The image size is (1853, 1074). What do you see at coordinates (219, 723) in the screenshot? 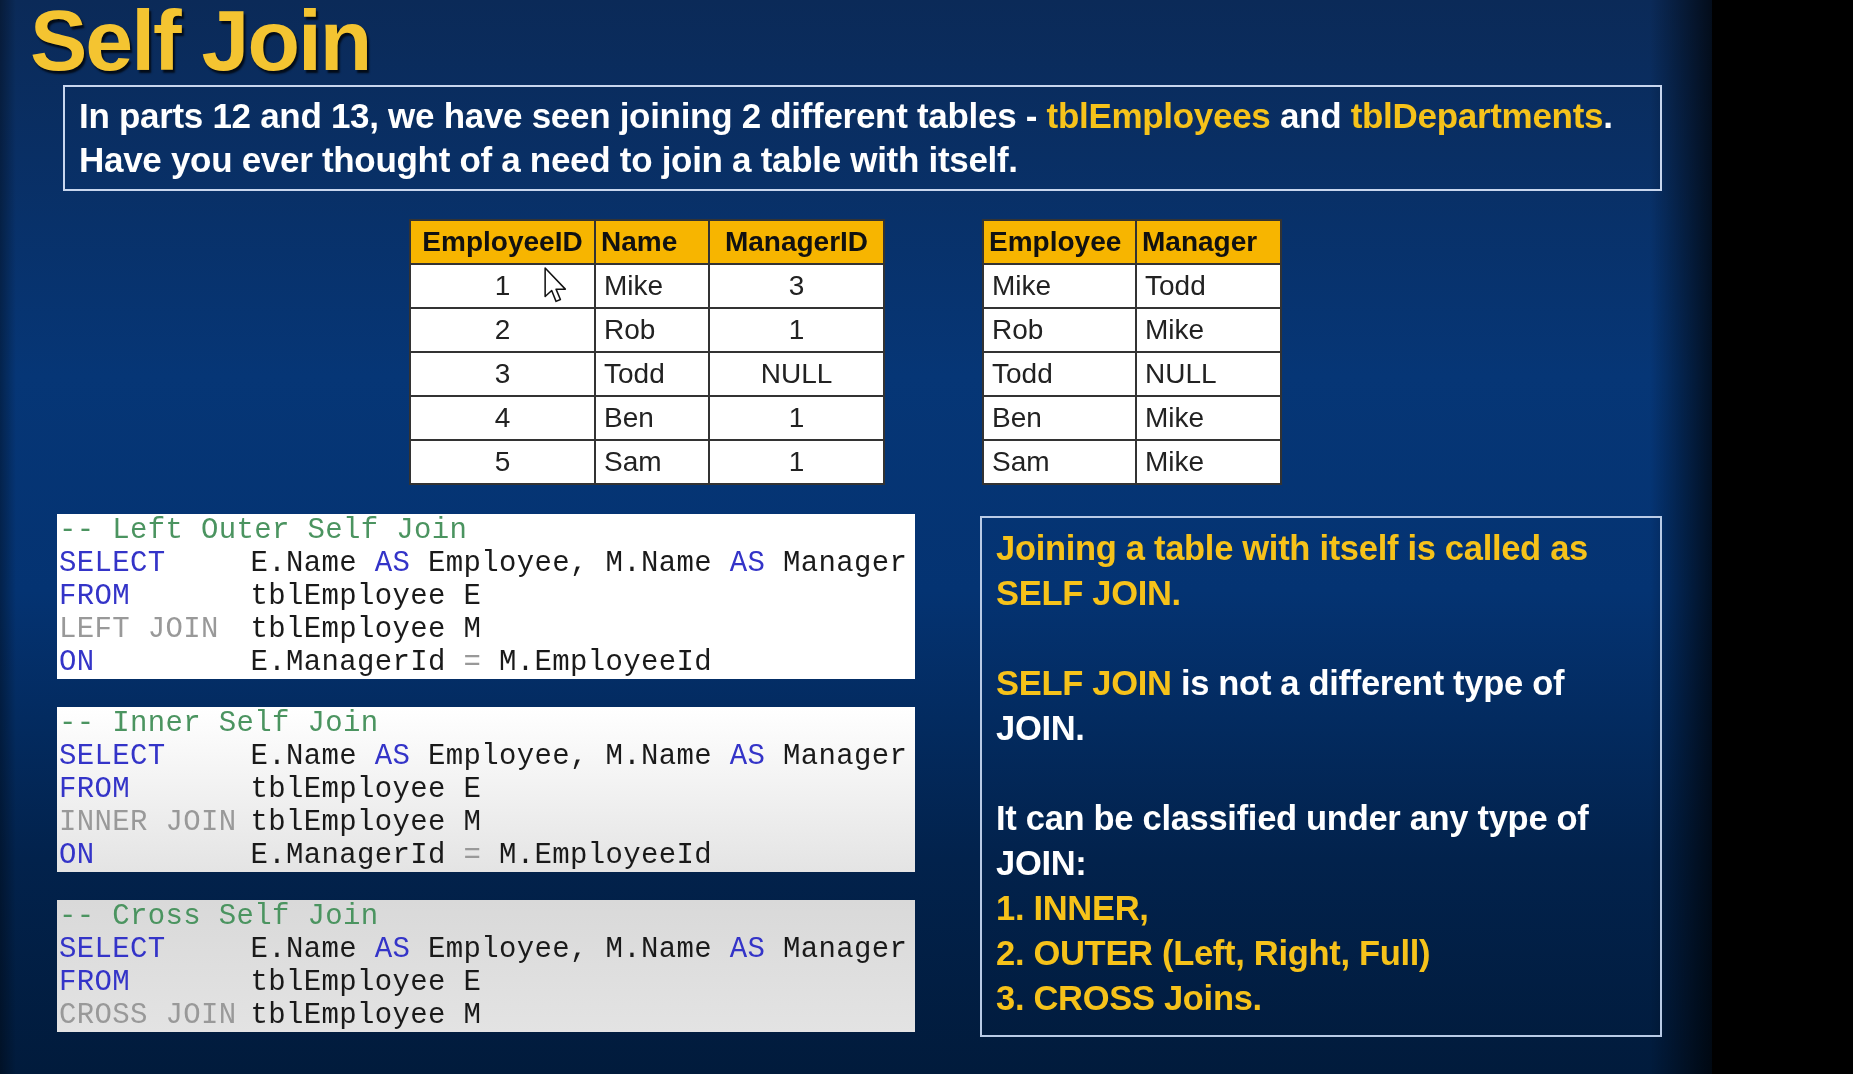
I see `code-comment: -- Inner Self Join` at bounding box center [219, 723].